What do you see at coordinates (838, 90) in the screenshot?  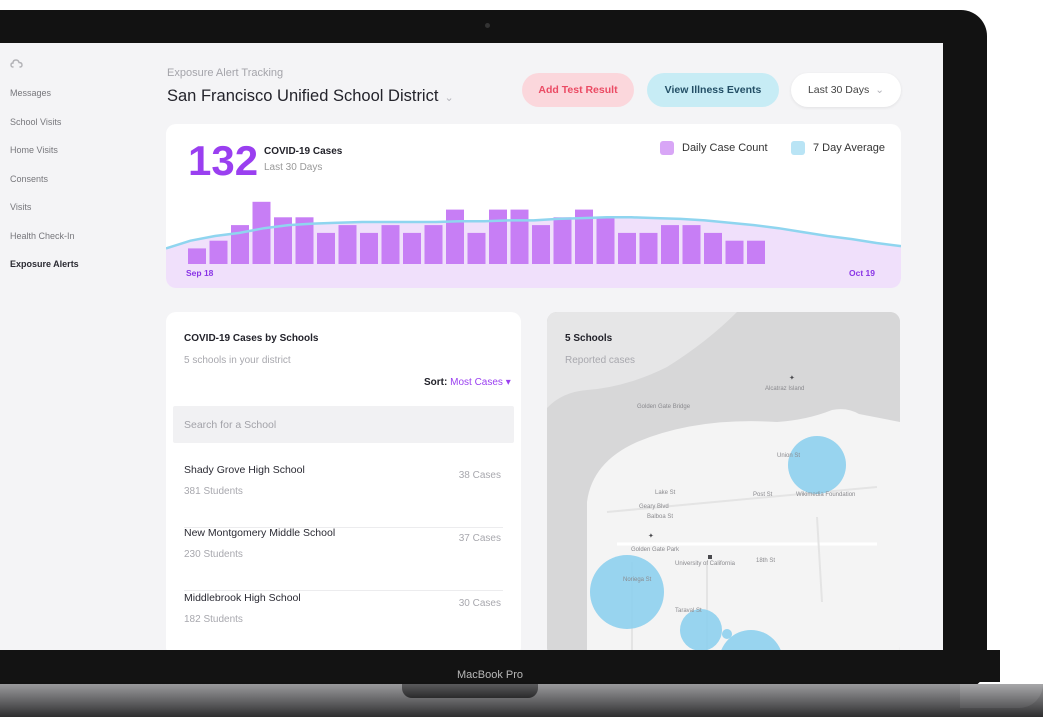 I see `date-range-label: Last 30 Days` at bounding box center [838, 90].